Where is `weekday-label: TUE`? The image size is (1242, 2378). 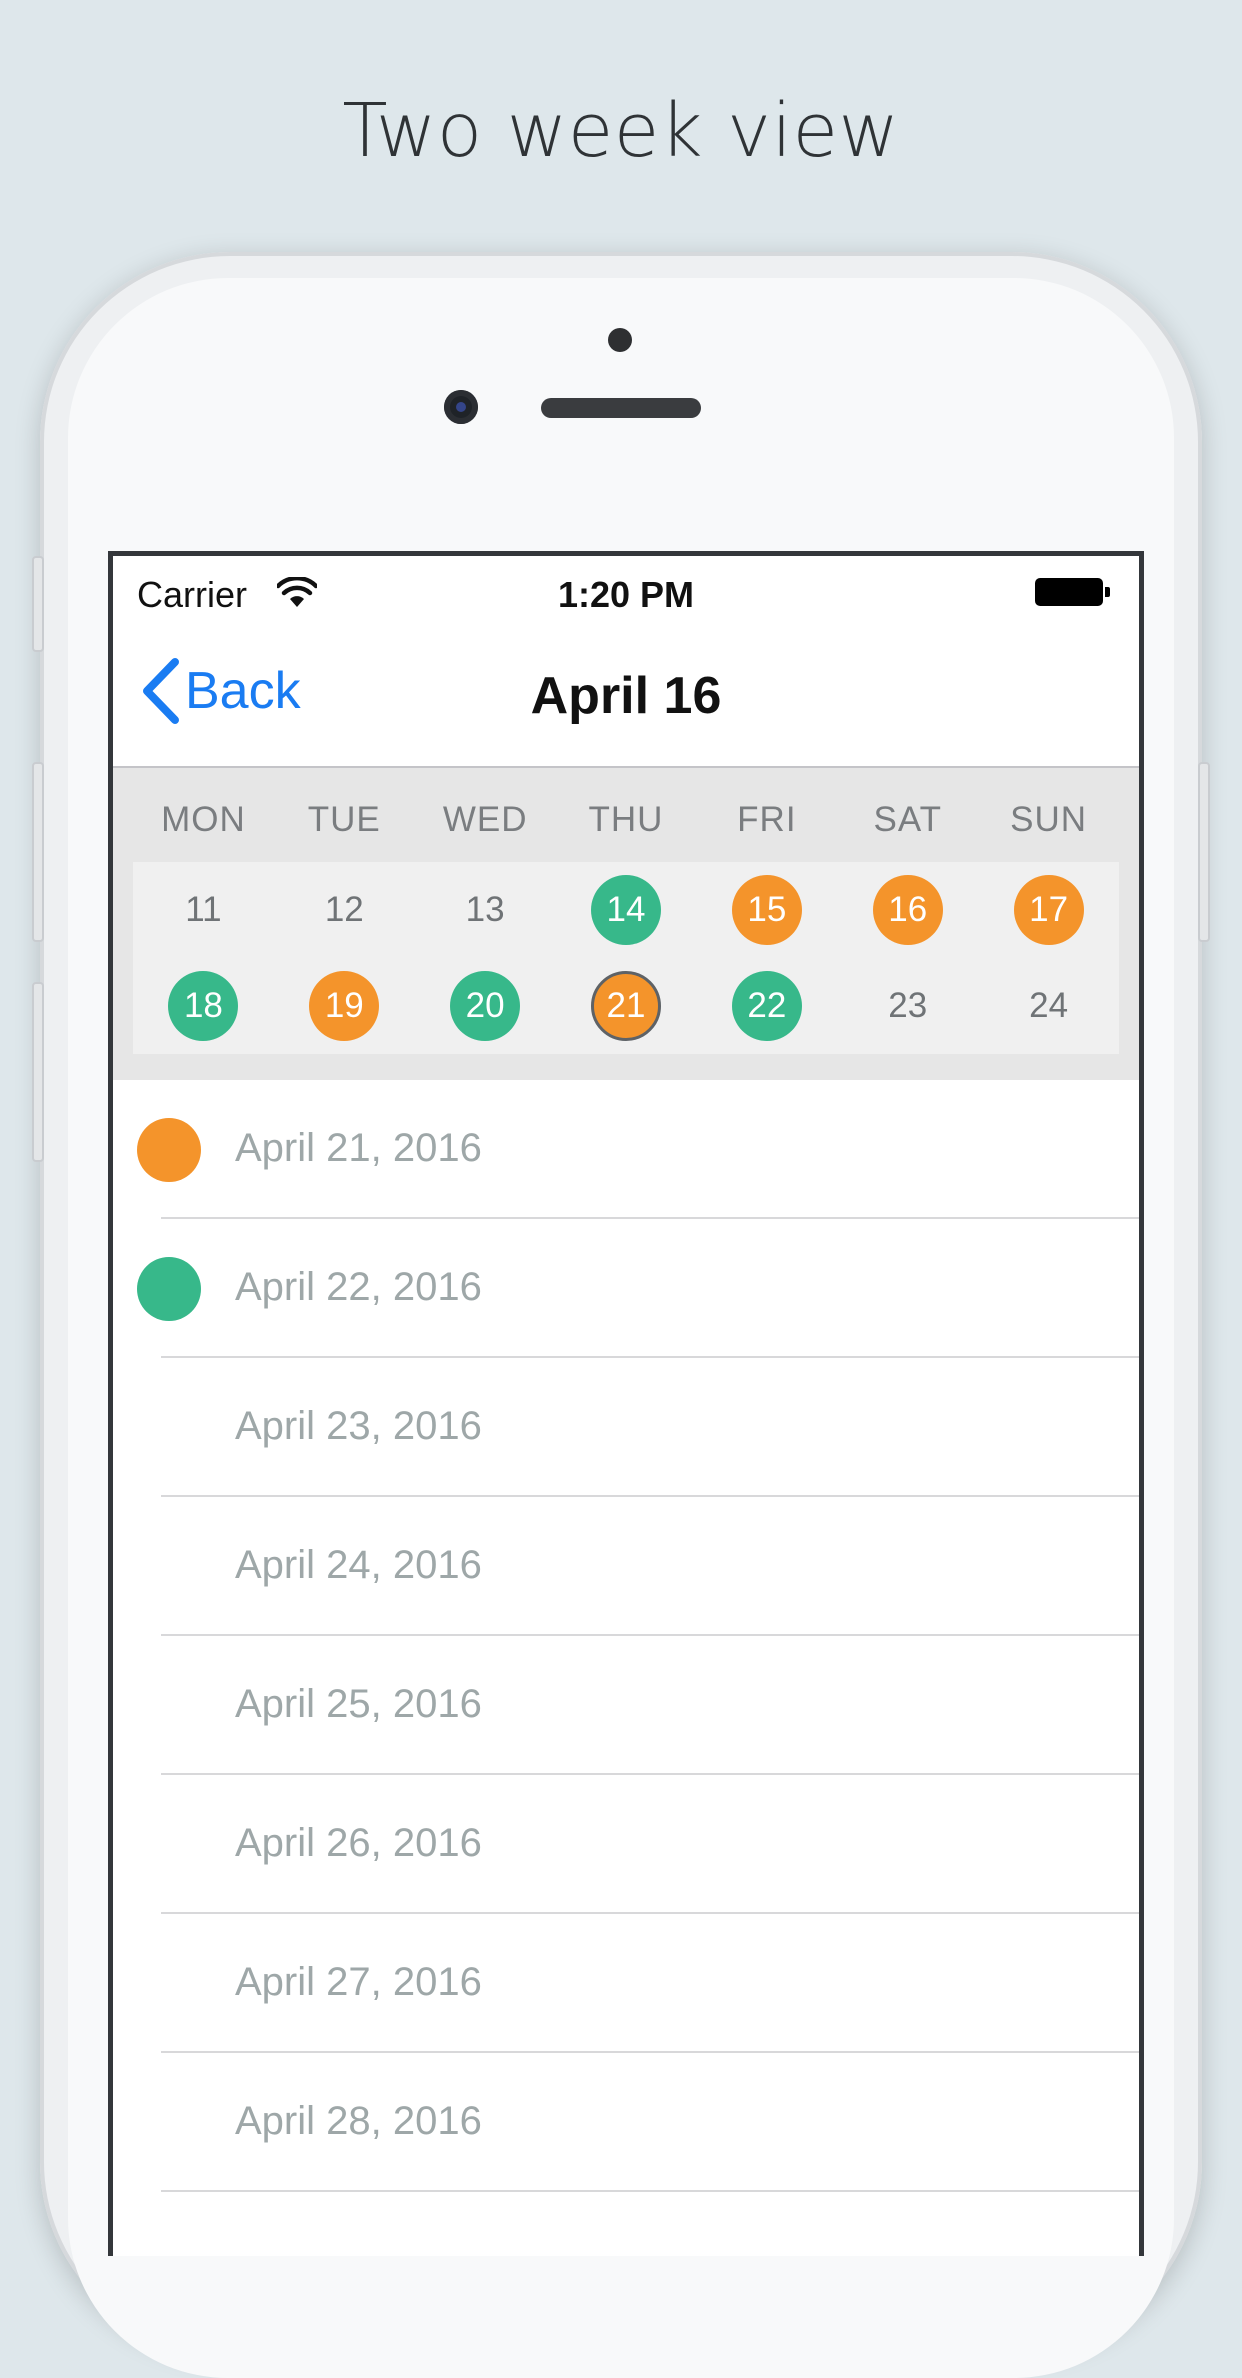 weekday-label: TUE is located at coordinates (344, 819).